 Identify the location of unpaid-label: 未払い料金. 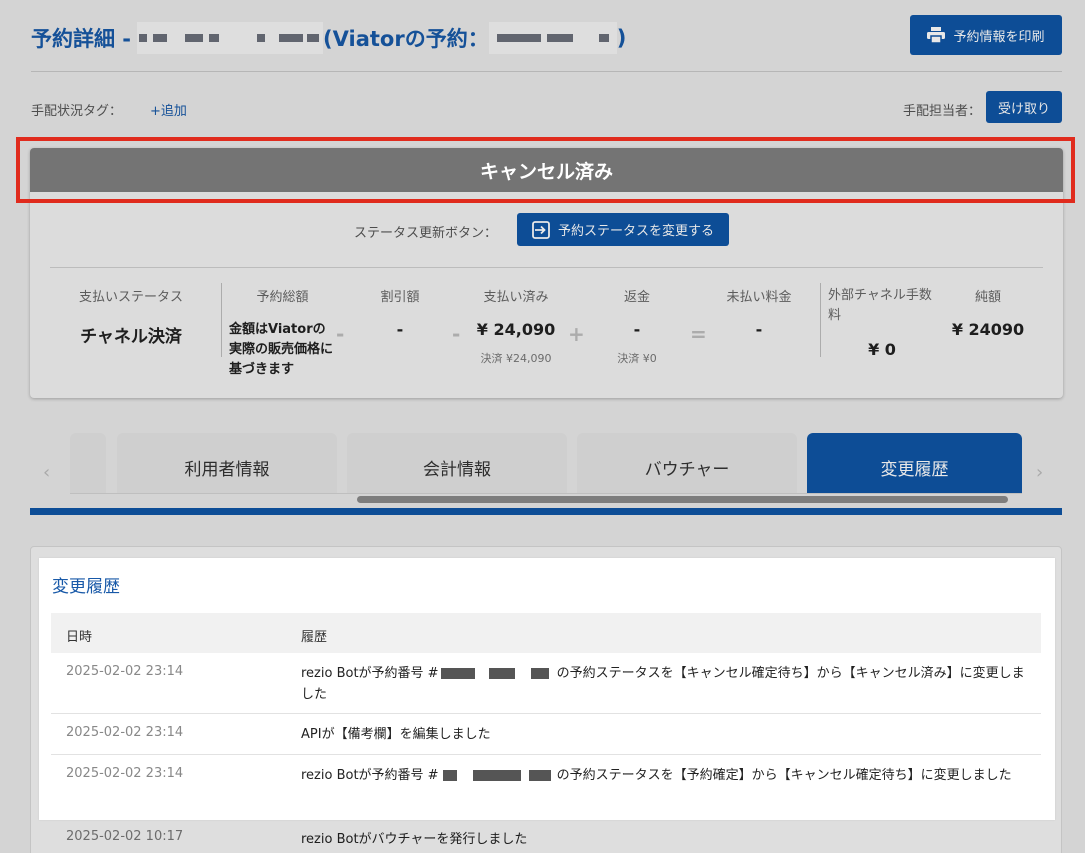
(759, 297).